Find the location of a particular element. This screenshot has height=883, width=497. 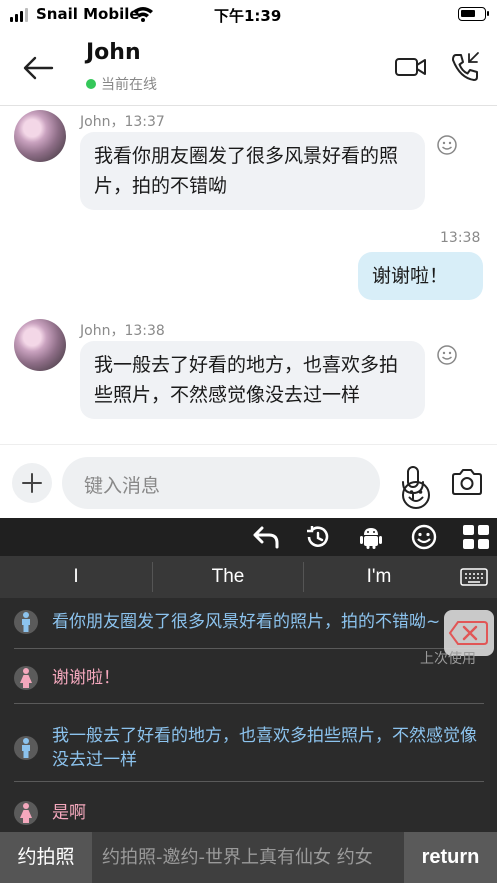

message-meta: John，13:37 is located at coordinates (122, 122).